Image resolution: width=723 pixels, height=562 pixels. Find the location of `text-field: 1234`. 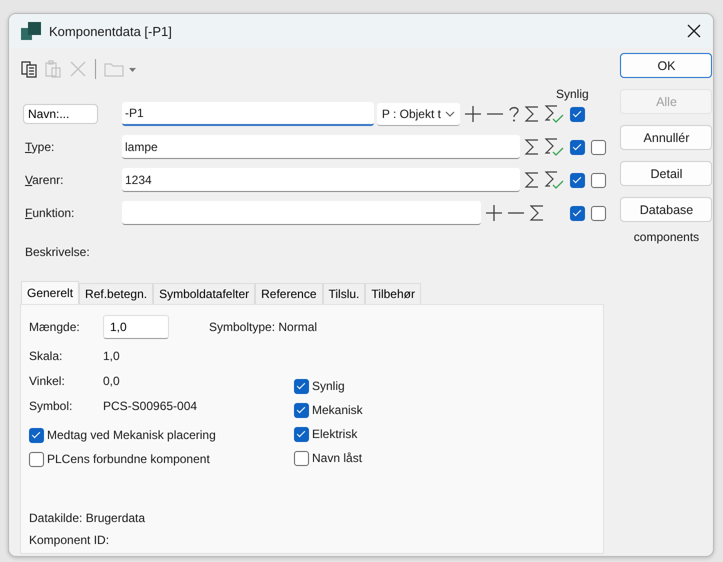

text-field: 1234 is located at coordinates (321, 180).